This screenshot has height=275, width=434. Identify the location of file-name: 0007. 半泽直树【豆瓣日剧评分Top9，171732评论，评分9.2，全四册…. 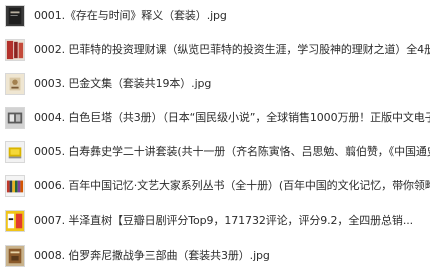
(224, 220).